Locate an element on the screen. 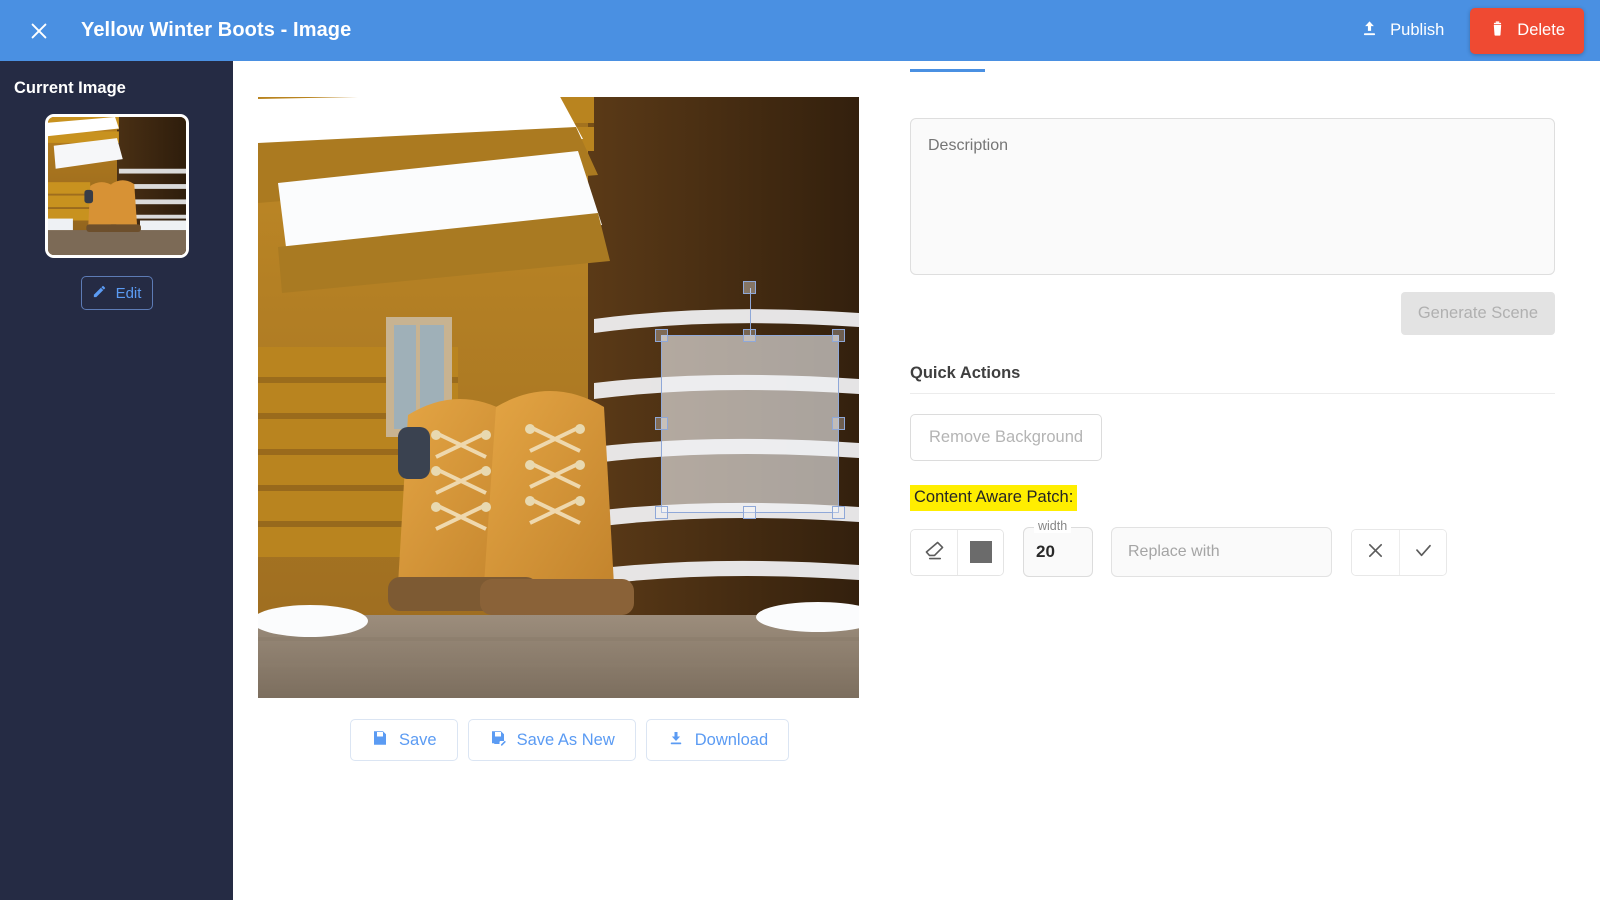 The width and height of the screenshot is (1600, 900). apply-patch-button is located at coordinates (1422, 552).